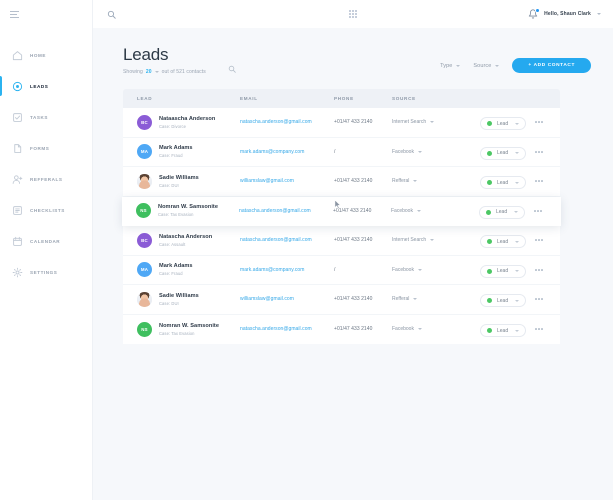  What do you see at coordinates (46, 179) in the screenshot?
I see `sidebar-item-refferals: REFFERALS` at bounding box center [46, 179].